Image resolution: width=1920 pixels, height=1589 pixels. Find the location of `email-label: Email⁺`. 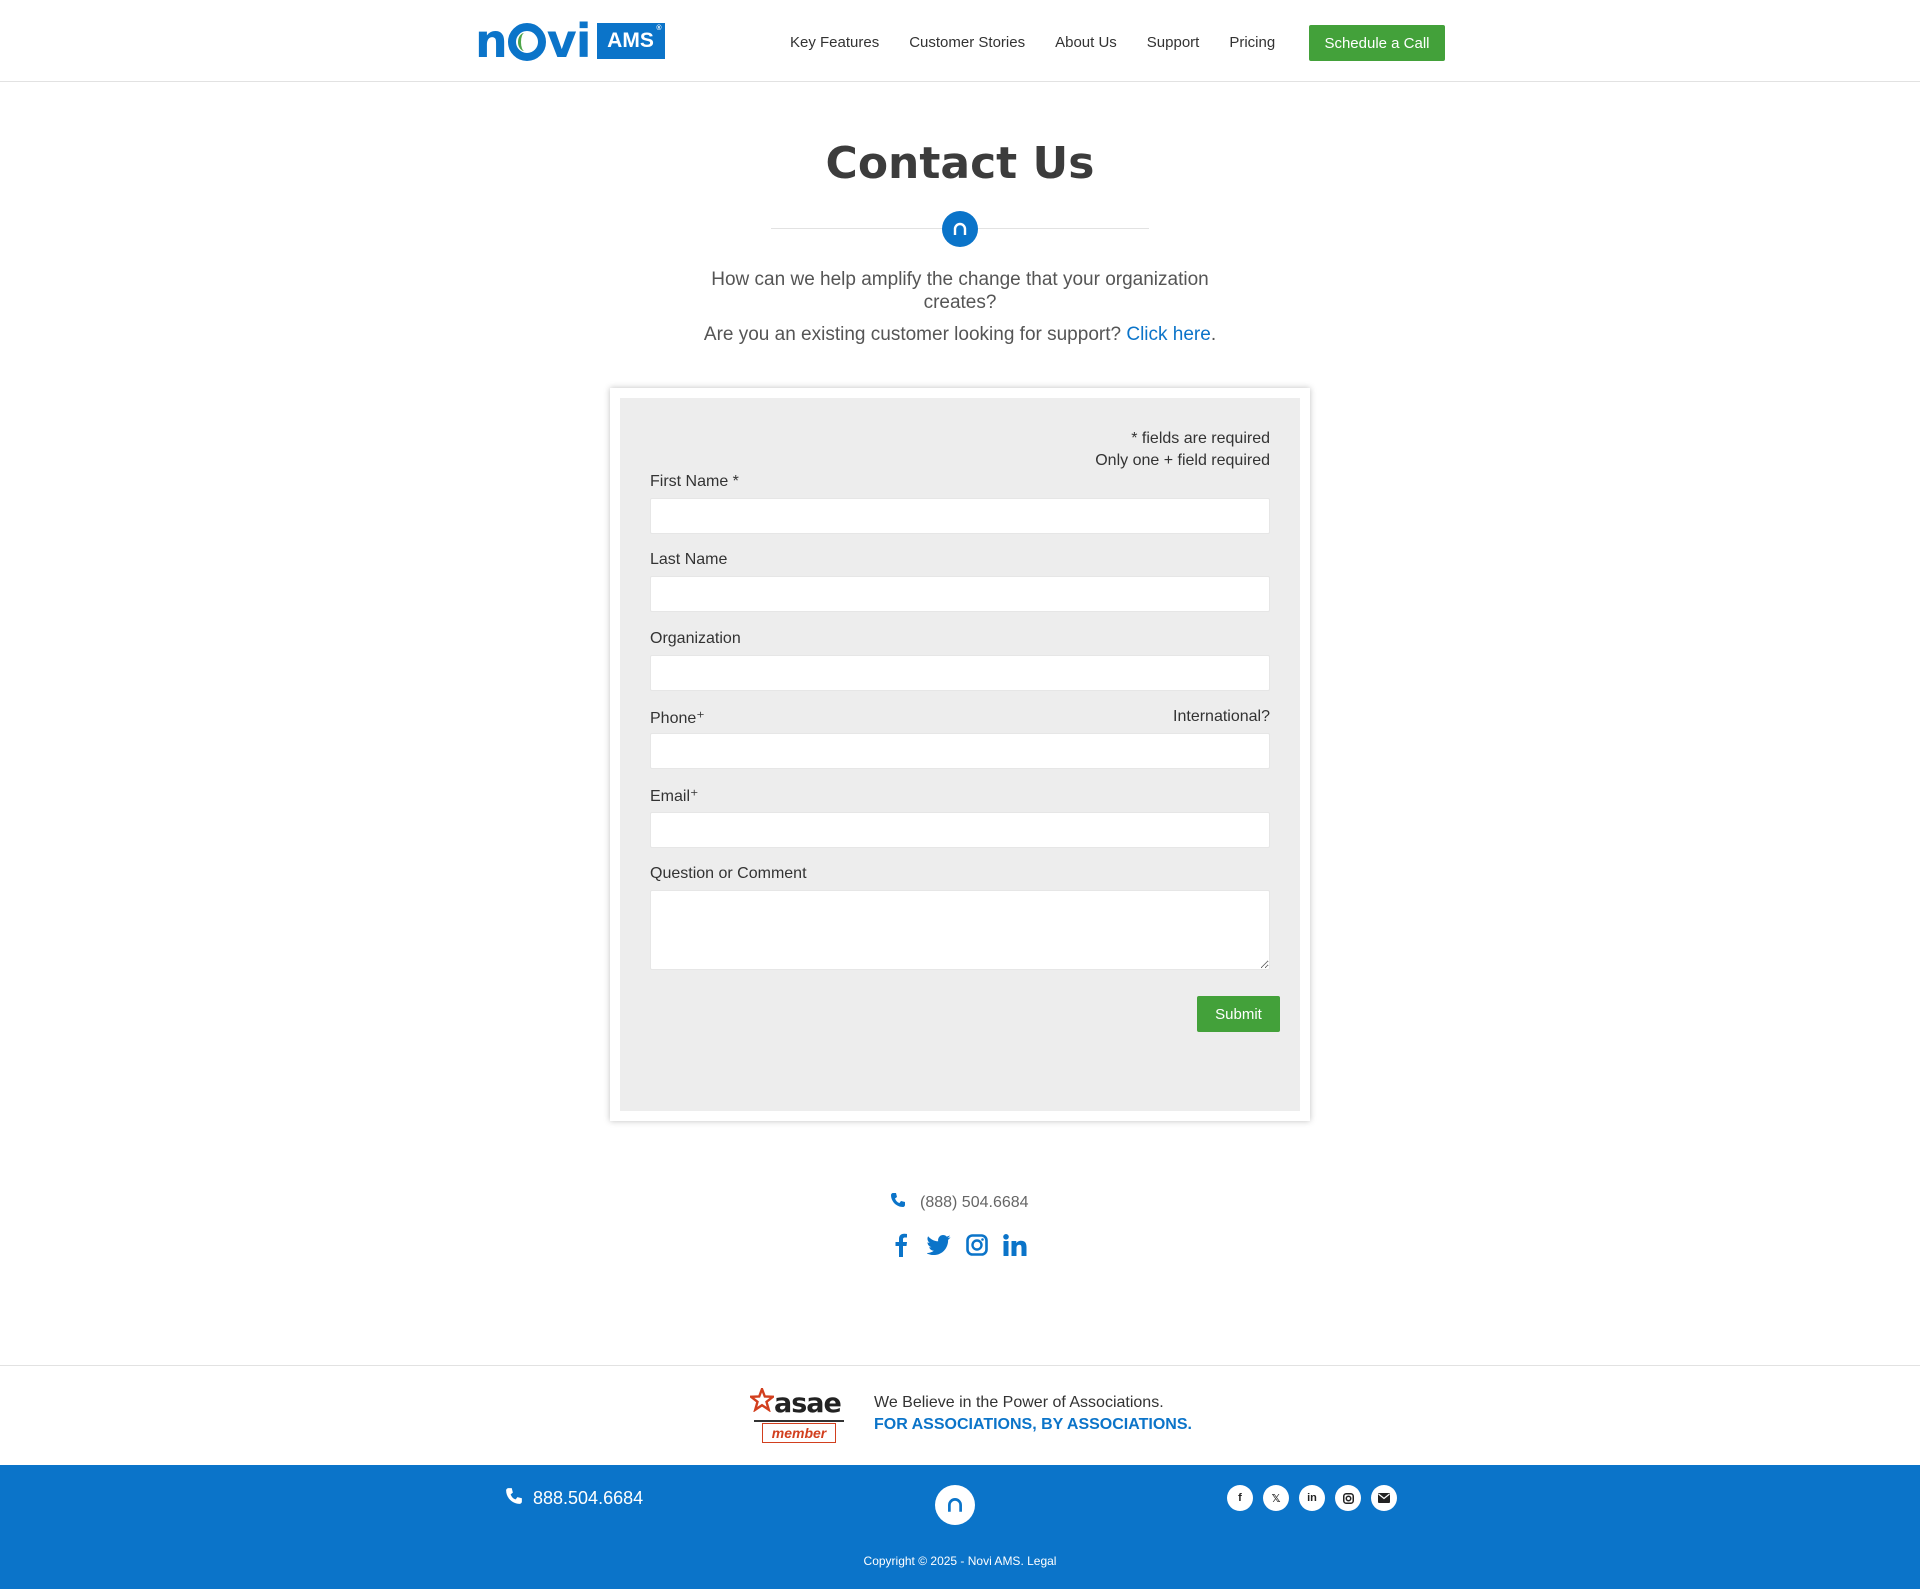

email-label: Email⁺ is located at coordinates (674, 796).